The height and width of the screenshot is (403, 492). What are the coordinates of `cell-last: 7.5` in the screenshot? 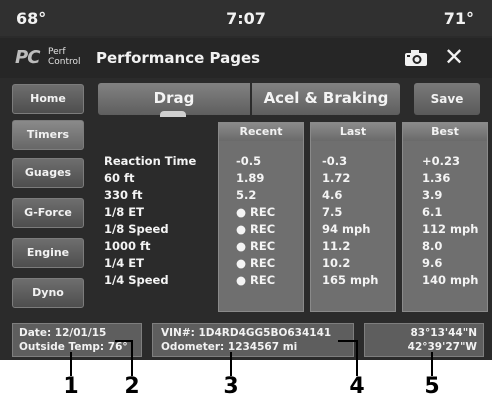 It's located at (332, 212).